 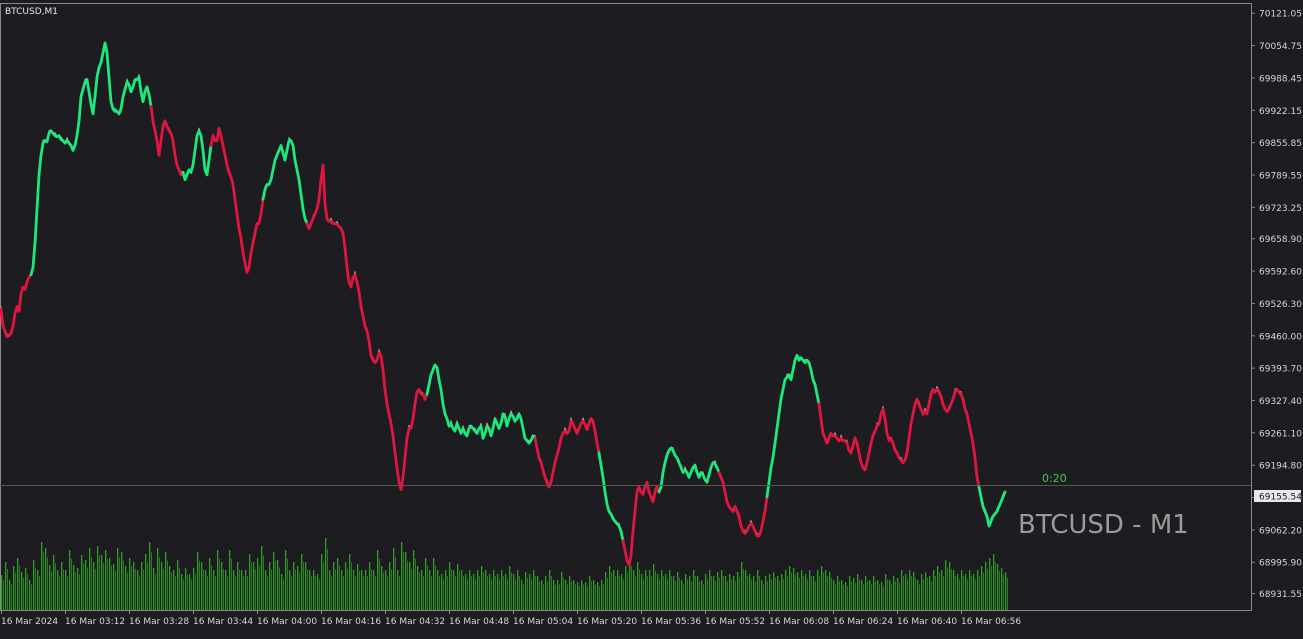 I want to click on price-tick-label: 69526.30, so click(x=1280, y=305).